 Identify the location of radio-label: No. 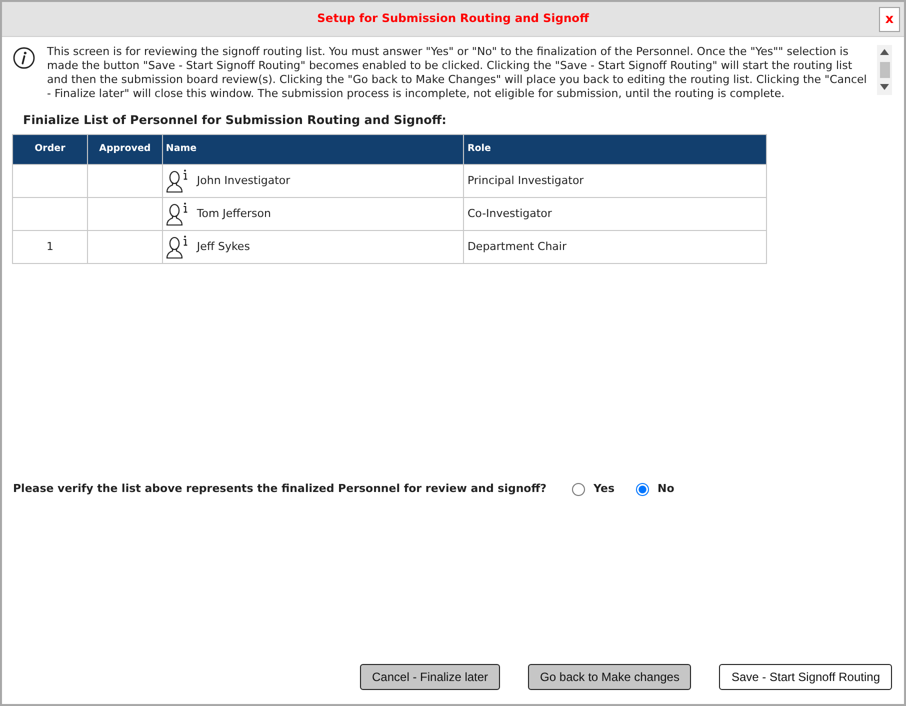
(666, 489).